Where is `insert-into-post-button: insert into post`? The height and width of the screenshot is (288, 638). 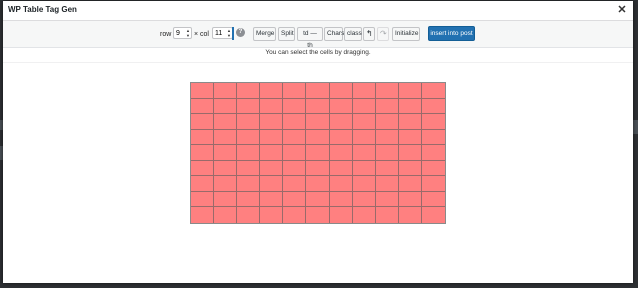 insert-into-post-button: insert into post is located at coordinates (451, 33).